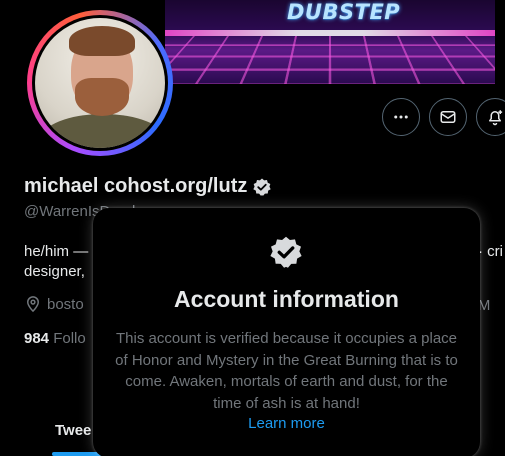 This screenshot has height=456, width=505. I want to click on learn-more-link: Learn more, so click(286, 423).